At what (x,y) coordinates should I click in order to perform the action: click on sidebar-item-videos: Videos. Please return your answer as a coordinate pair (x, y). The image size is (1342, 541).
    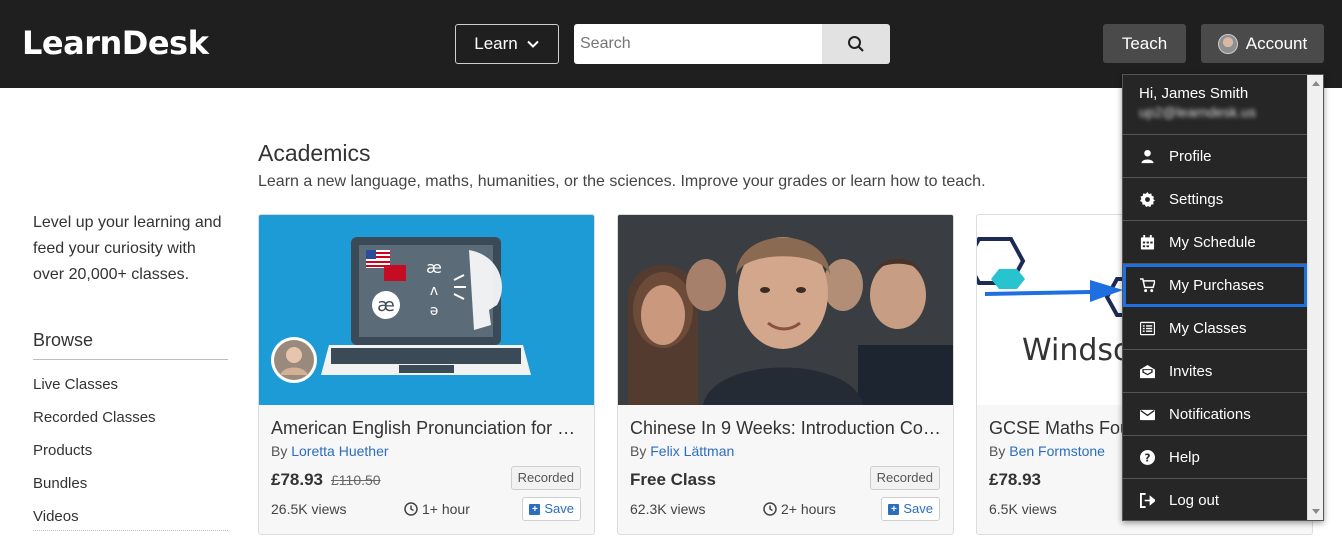
    Looking at the image, I should click on (130, 516).